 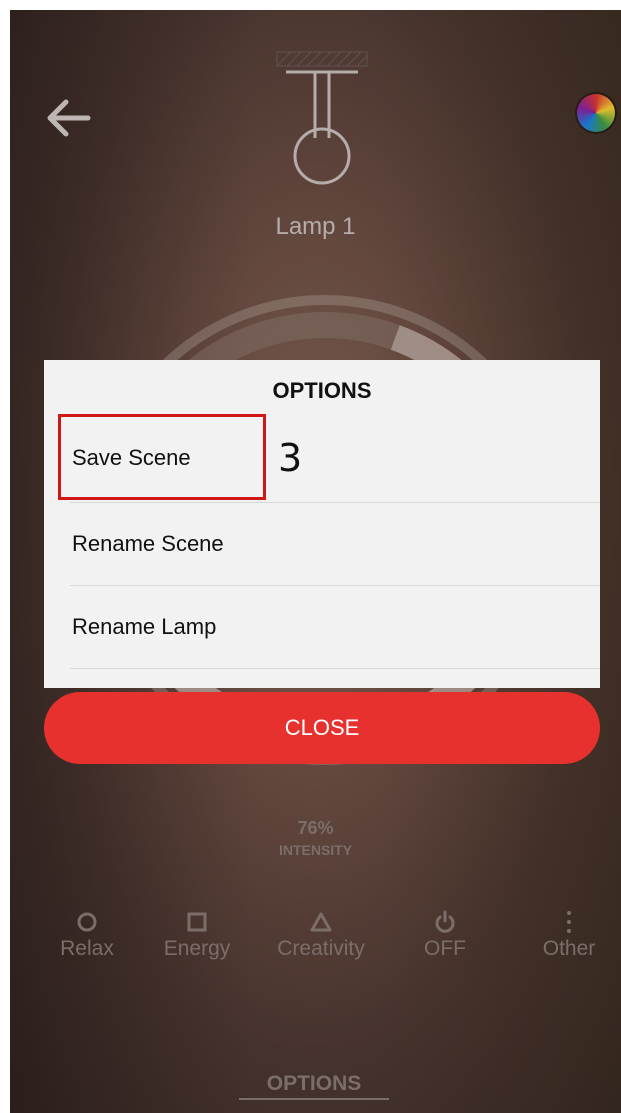 What do you see at coordinates (290, 458) in the screenshot?
I see `step-number: 3` at bounding box center [290, 458].